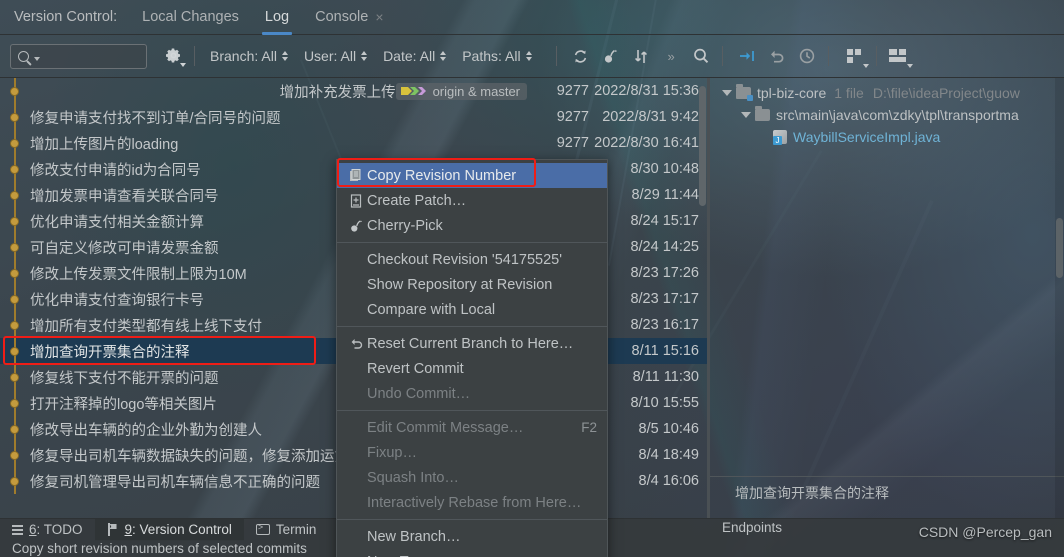 The width and height of the screenshot is (1064, 557). What do you see at coordinates (589, 427) in the screenshot?
I see `menu-item-shortcut: F2` at bounding box center [589, 427].